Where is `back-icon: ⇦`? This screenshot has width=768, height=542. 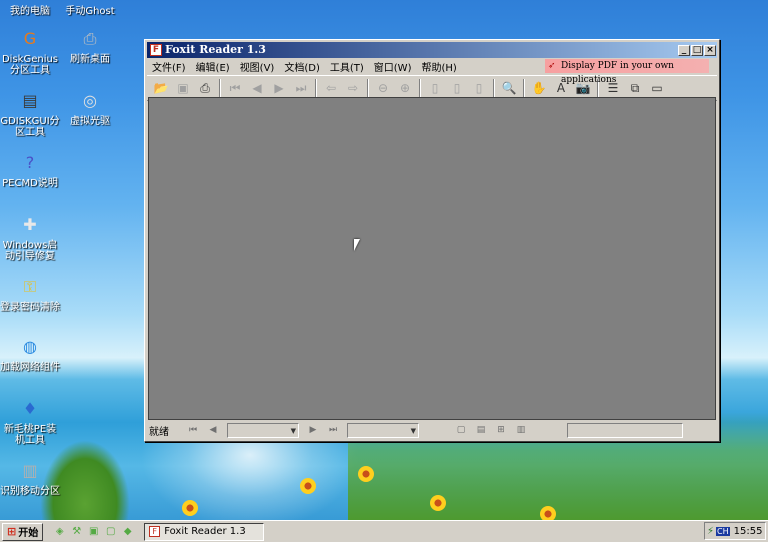 back-icon: ⇦ is located at coordinates (331, 88).